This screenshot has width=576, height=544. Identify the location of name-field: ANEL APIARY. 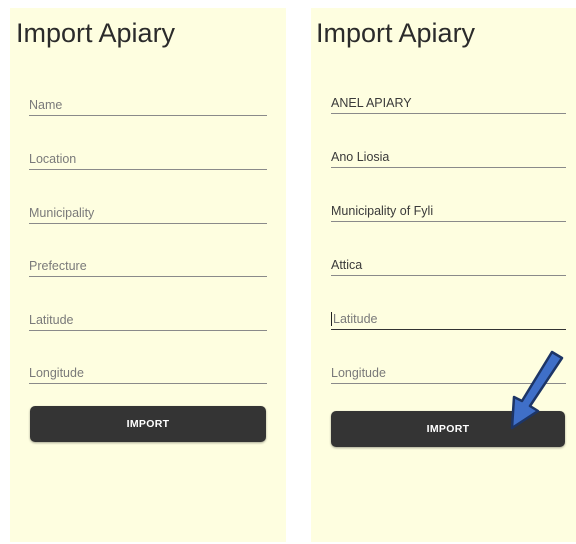
(448, 101).